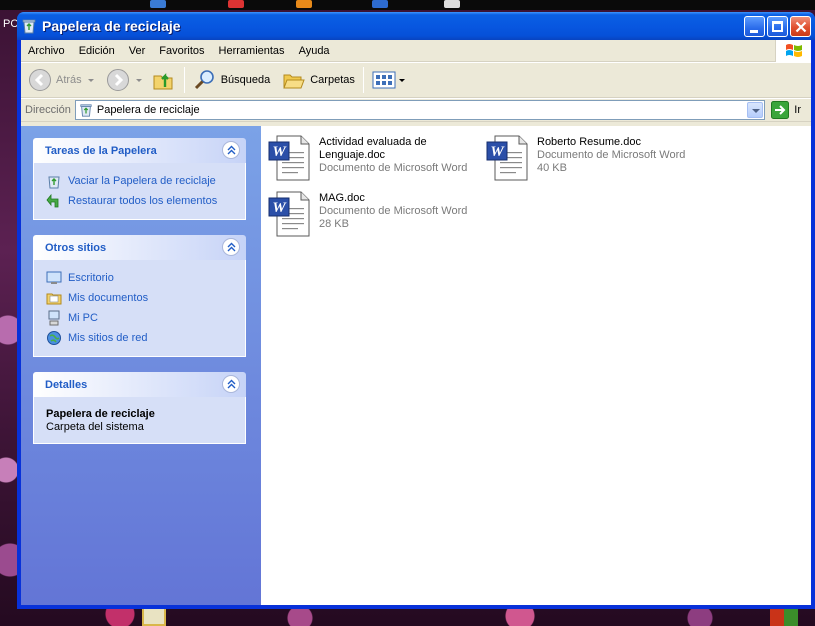 This screenshot has height=626, width=815. I want to click on address-bar: Dirección Papelera de reciclaje Ir, so click(416, 110).